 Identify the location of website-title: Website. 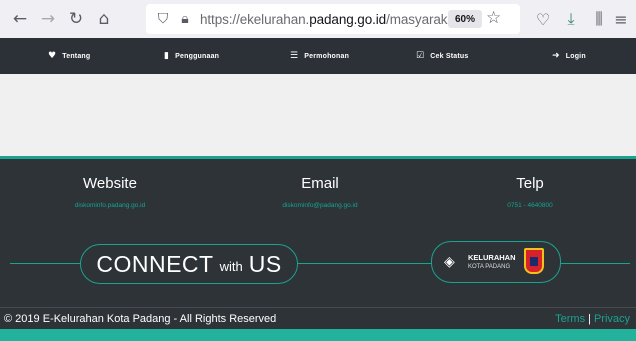
(110, 183).